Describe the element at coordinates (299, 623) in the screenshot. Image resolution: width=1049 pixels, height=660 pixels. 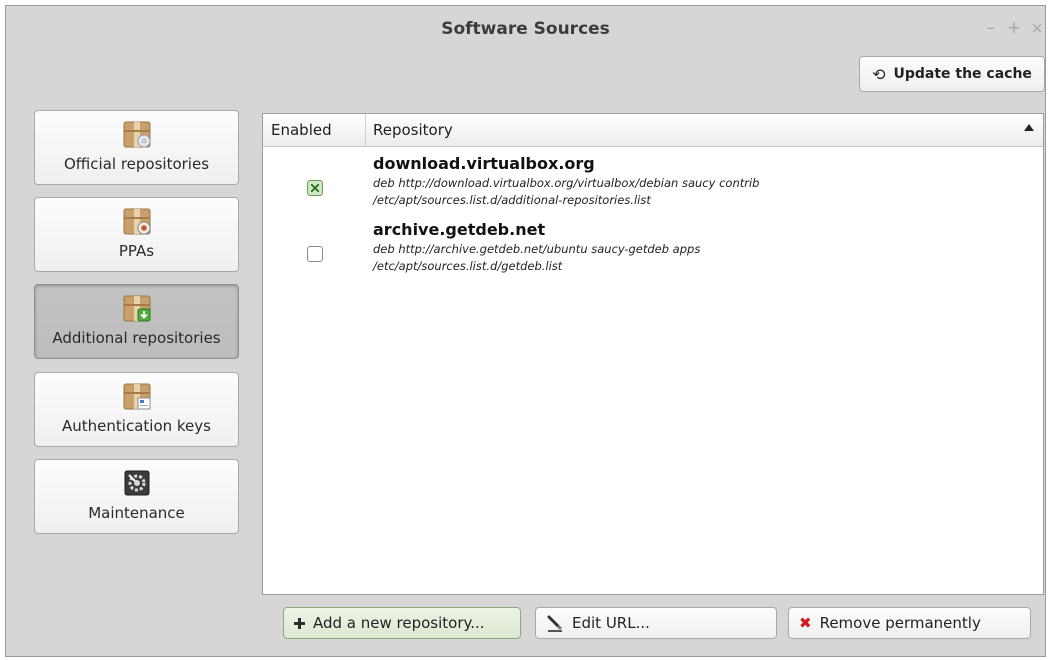
I see `plus-icon` at that location.